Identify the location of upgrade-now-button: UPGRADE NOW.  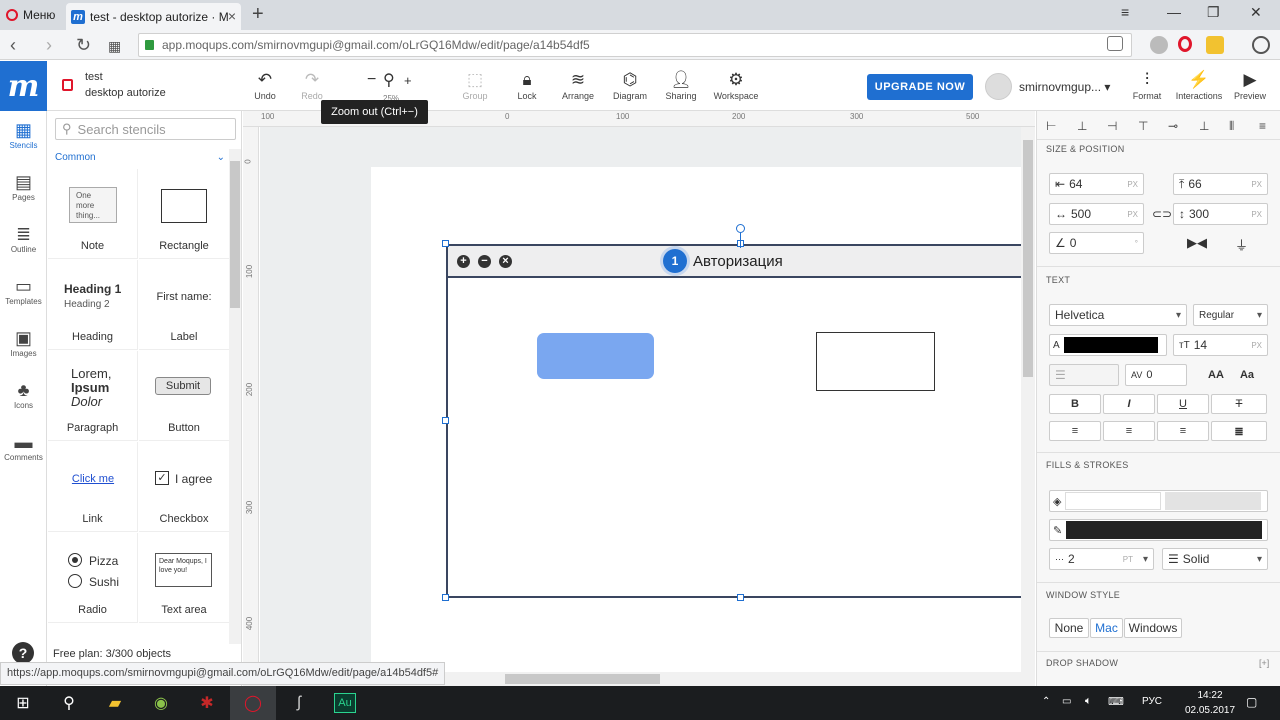
(920, 87).